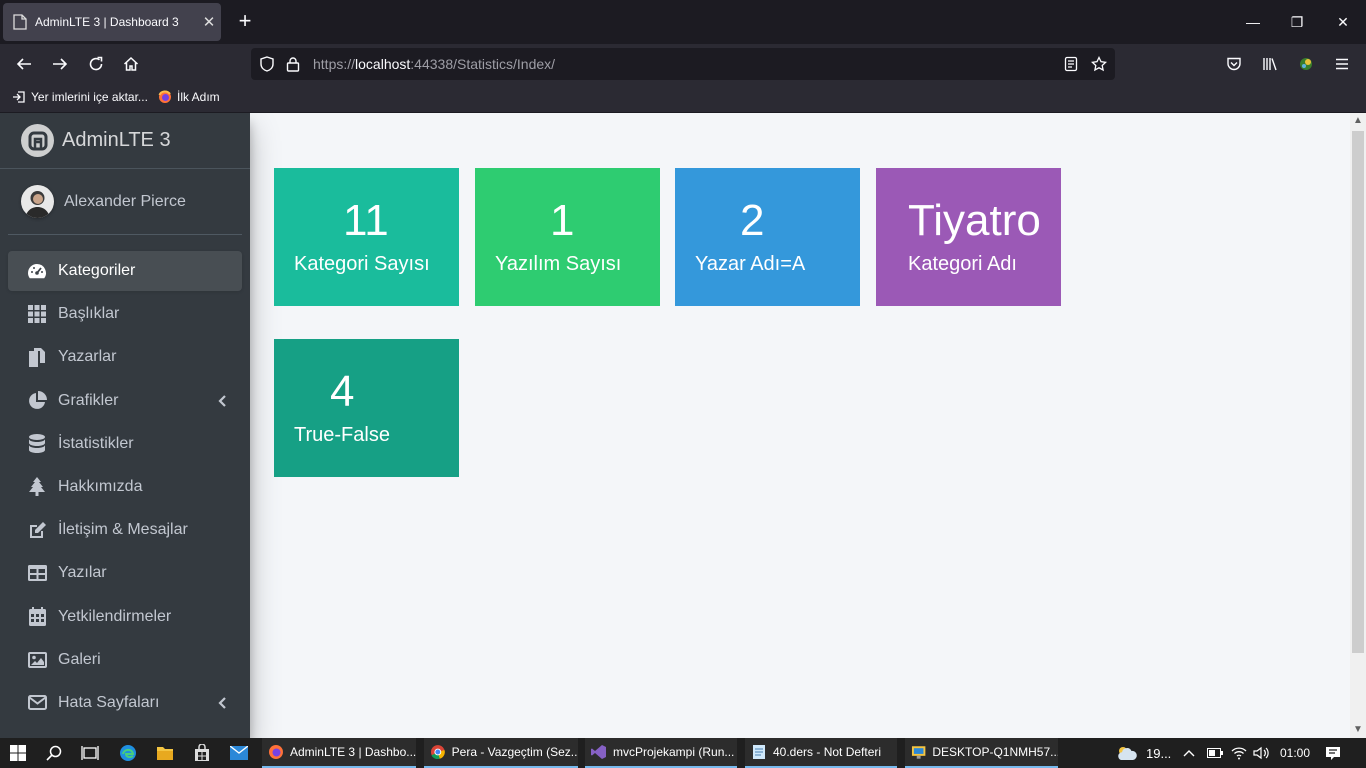  What do you see at coordinates (1127, 753) in the screenshot?
I see `cloud-icon` at bounding box center [1127, 753].